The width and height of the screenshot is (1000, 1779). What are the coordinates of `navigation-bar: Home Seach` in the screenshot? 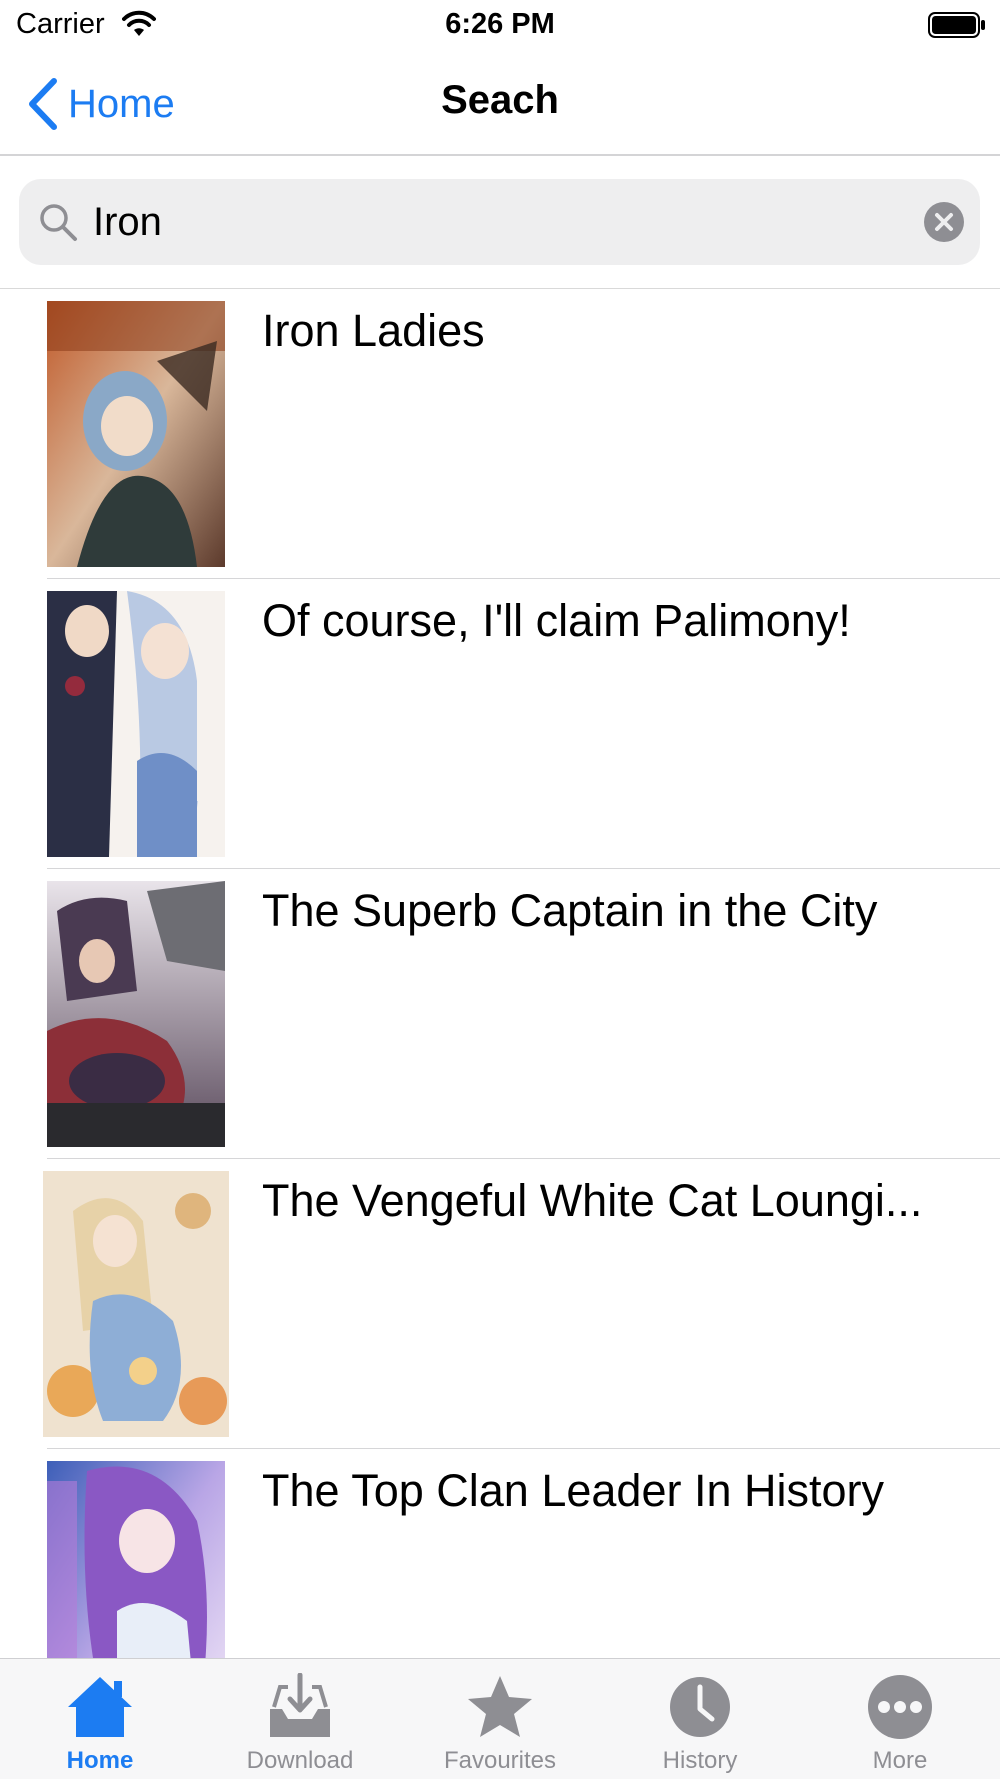 It's located at (500, 104).